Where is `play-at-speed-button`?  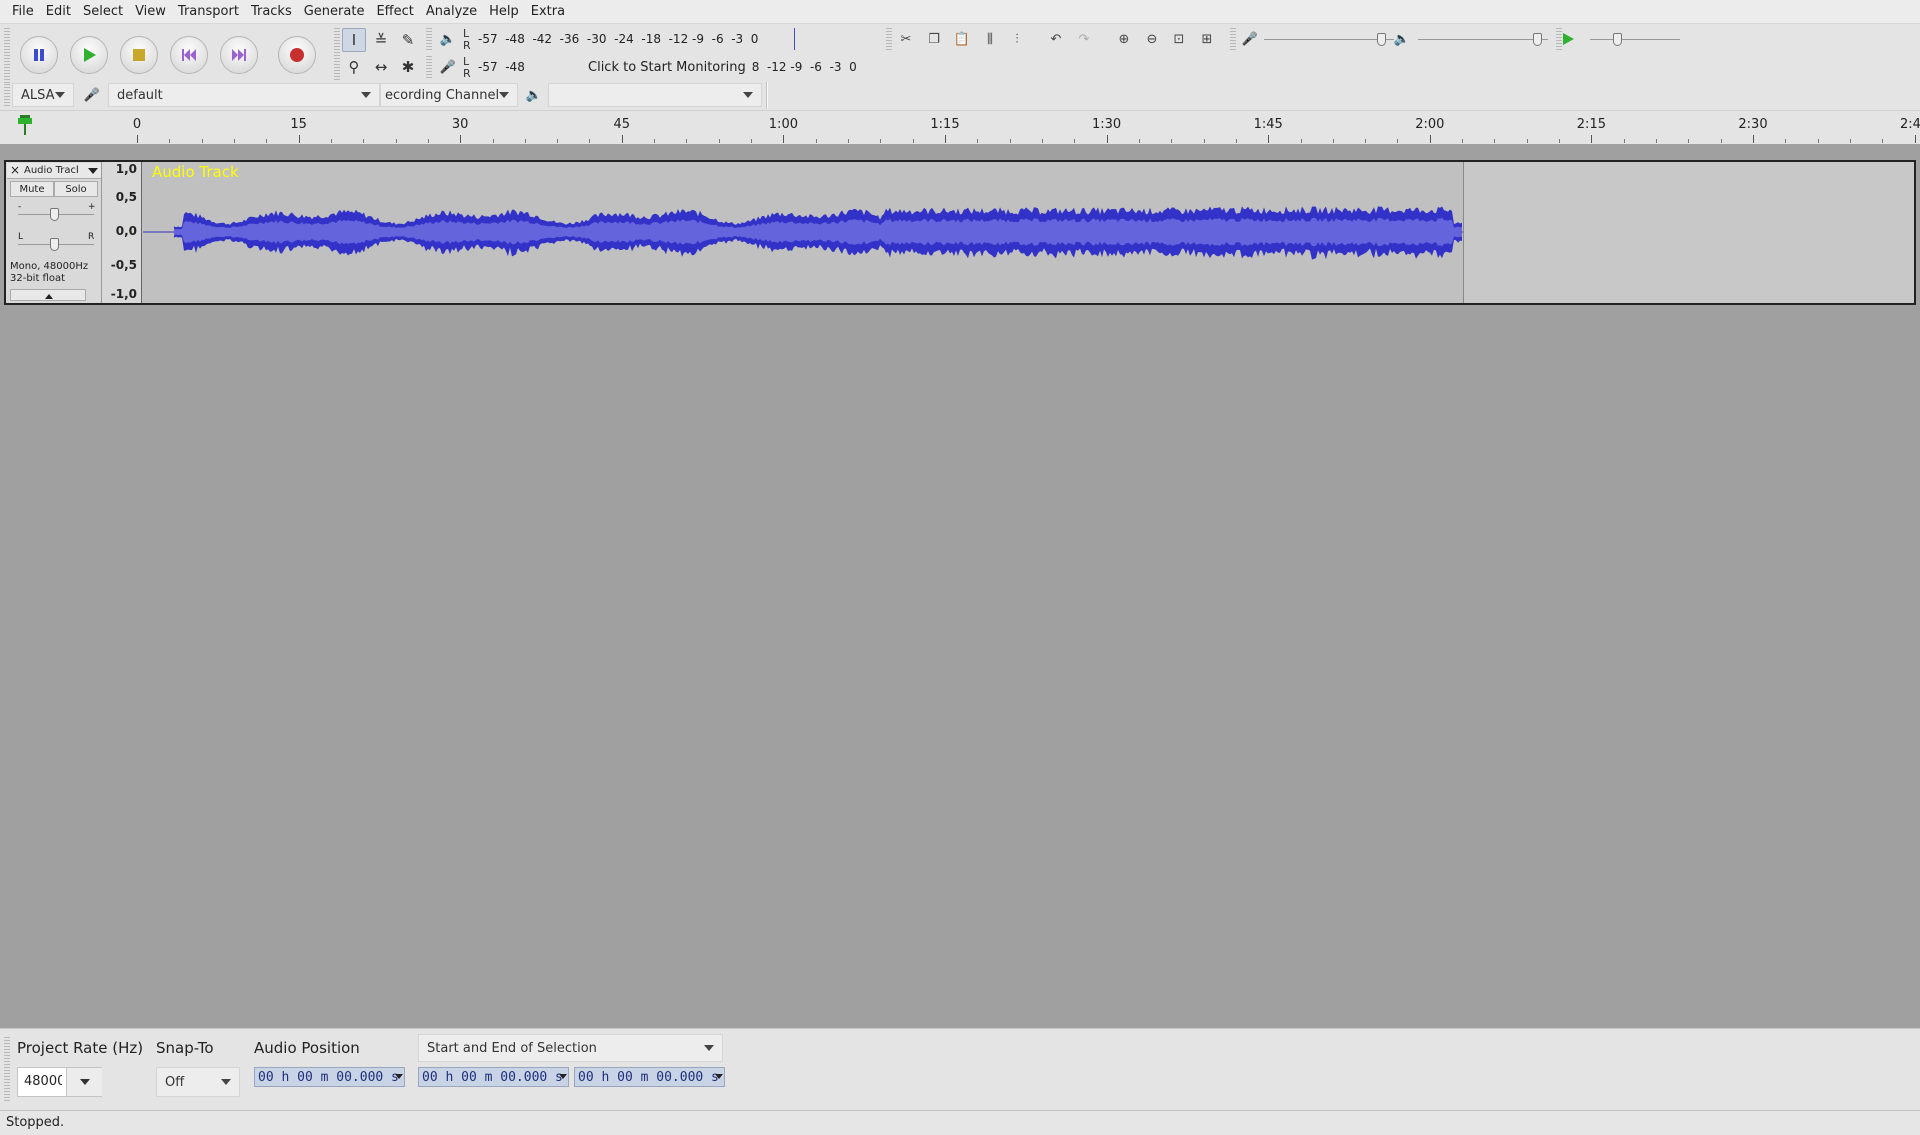 play-at-speed-button is located at coordinates (1568, 39).